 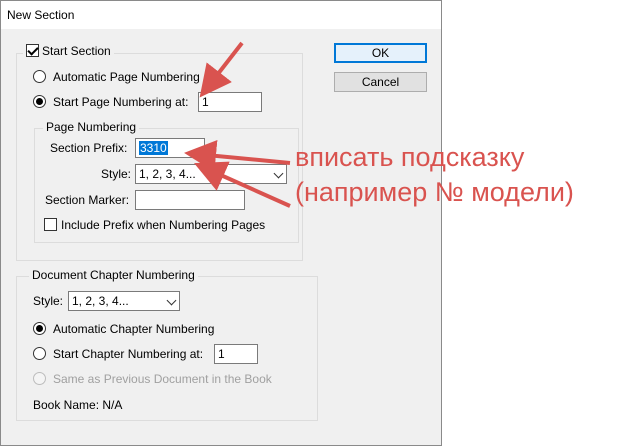 I want to click on dialog-title: New Section, so click(x=41, y=15).